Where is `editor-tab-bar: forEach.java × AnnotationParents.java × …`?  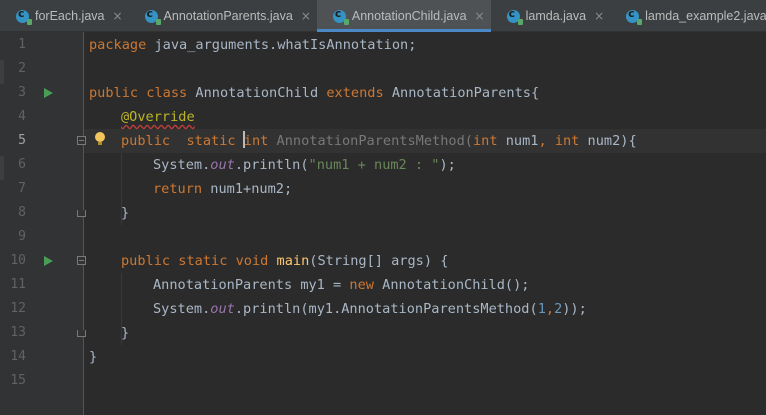
editor-tab-bar: forEach.java × AnnotationParents.java × … is located at coordinates (383, 16).